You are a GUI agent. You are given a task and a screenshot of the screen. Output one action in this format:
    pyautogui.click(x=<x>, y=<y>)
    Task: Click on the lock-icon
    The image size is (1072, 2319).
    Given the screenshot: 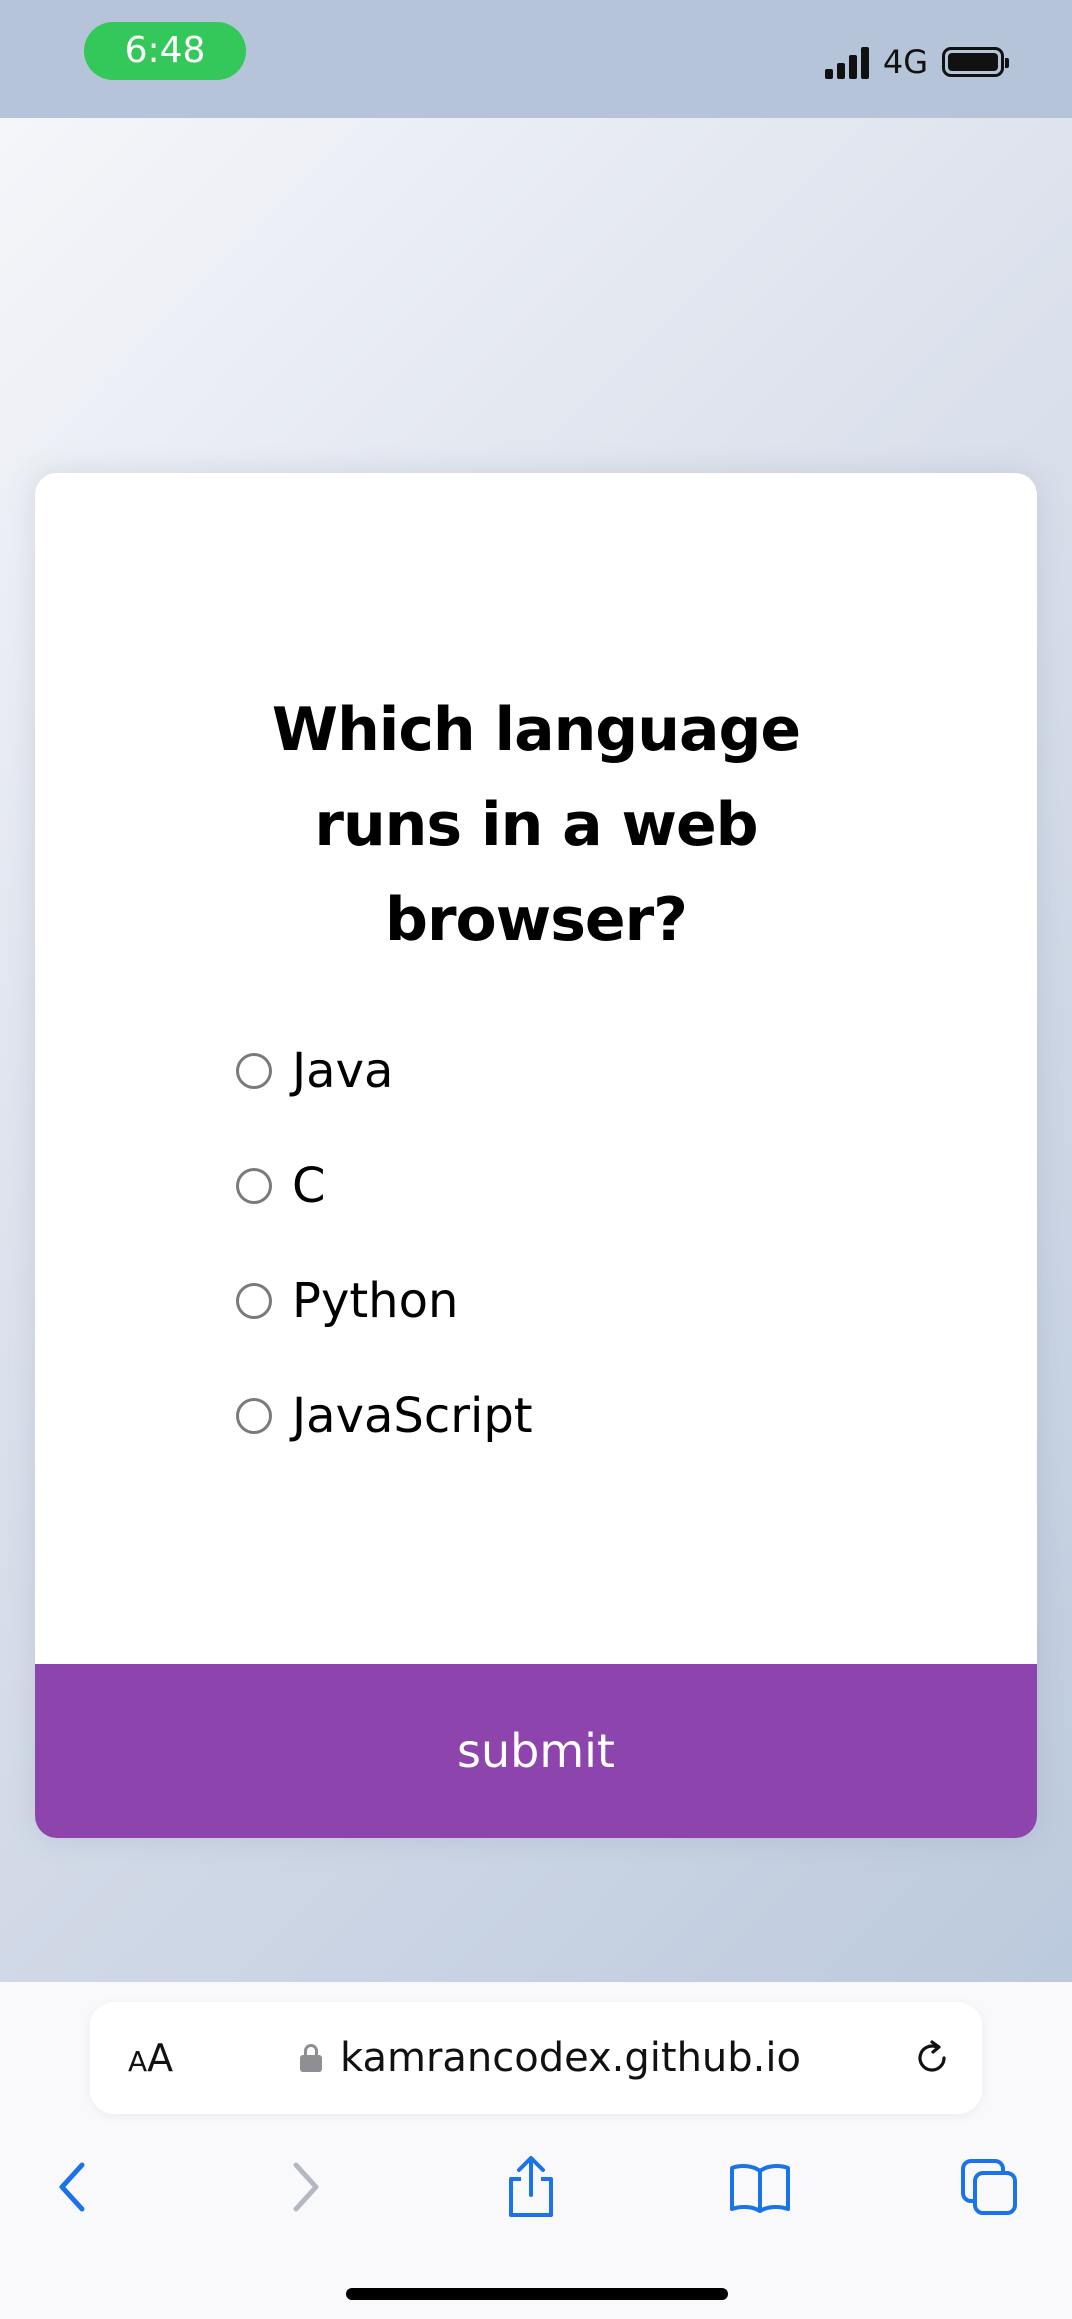 What is the action you would take?
    pyautogui.click(x=311, y=2058)
    